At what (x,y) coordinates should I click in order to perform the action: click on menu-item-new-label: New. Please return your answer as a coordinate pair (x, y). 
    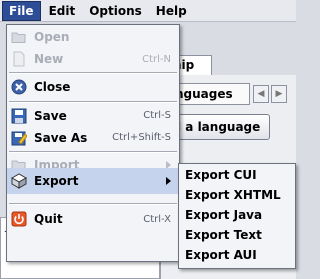
    Looking at the image, I should click on (49, 59).